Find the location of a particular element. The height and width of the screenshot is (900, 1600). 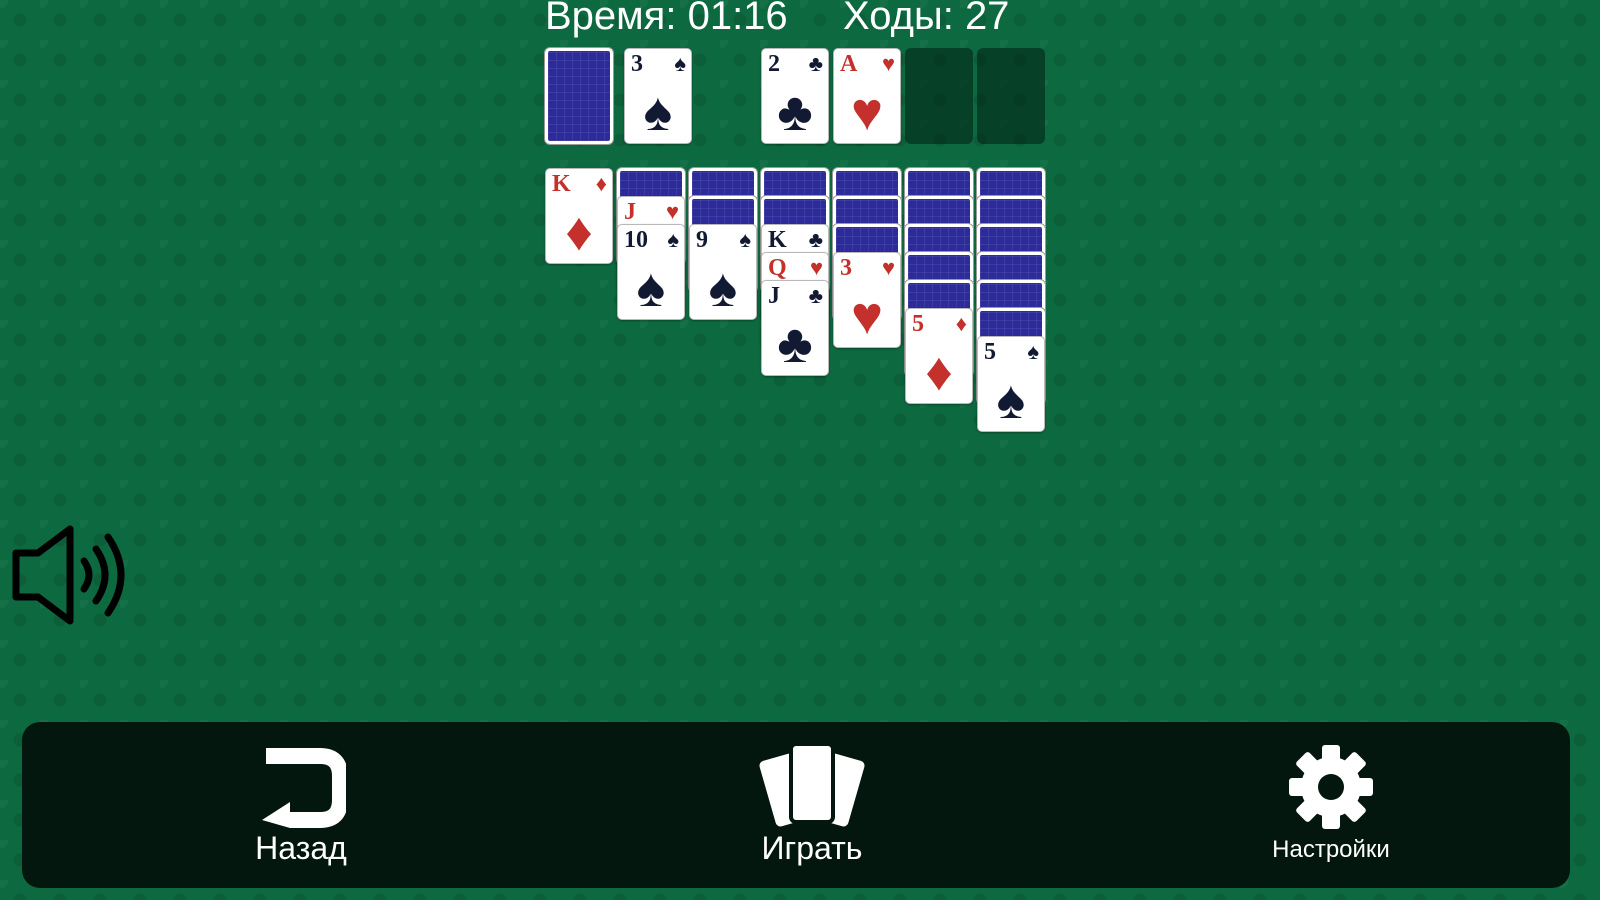

tableau-3-card: 9 ♠ ♠ is located at coordinates (723, 272).